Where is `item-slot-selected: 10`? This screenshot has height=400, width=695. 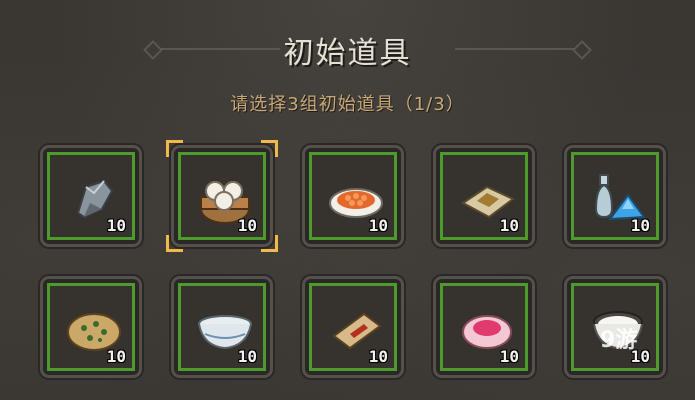 item-slot-selected: 10 is located at coordinates (222, 196).